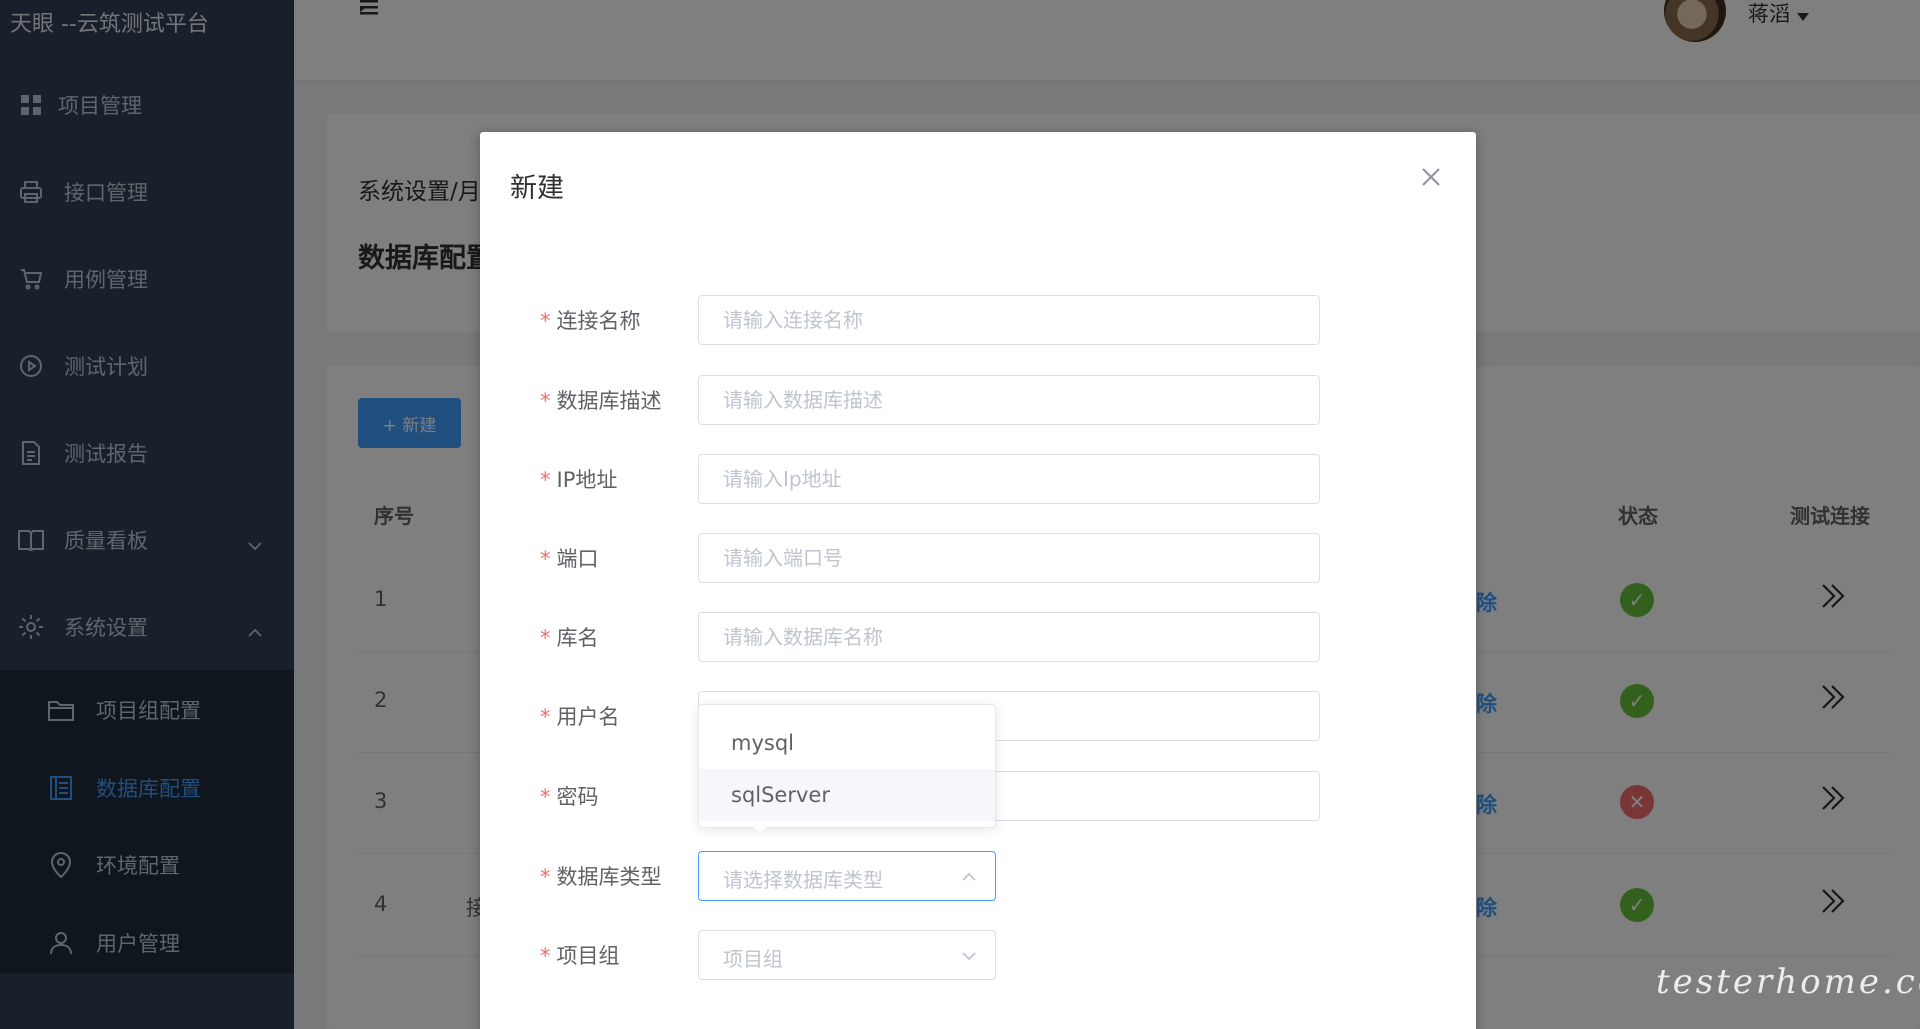 This screenshot has width=1920, height=1029. Describe the element at coordinates (577, 797) in the screenshot. I see `field-label: 密码` at that location.